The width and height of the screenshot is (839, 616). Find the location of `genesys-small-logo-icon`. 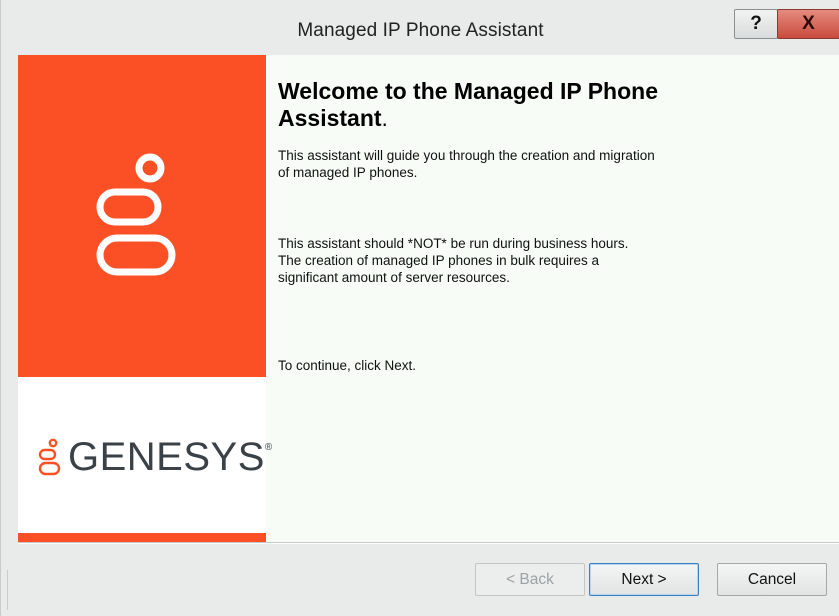

genesys-small-logo-icon is located at coordinates (49, 457).